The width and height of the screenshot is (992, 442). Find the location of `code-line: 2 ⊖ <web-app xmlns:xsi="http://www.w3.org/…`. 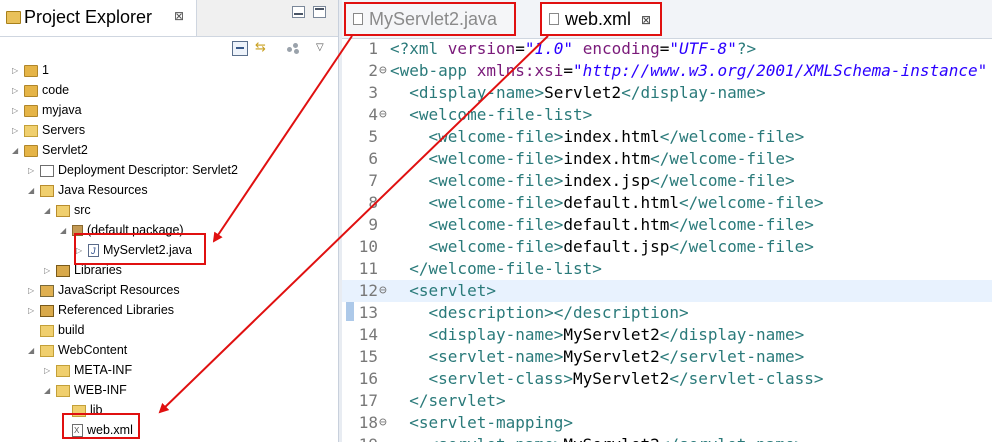

code-line: 2 ⊖ <web-app xmlns:xsi="http://www.w3.org/… is located at coordinates (667, 71).